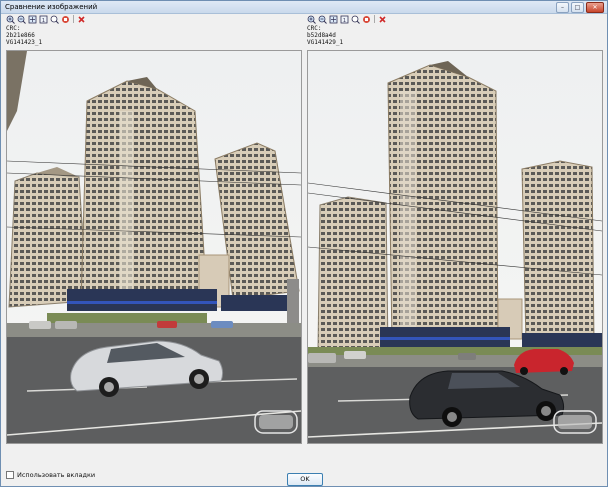 This screenshot has width=608, height=487. I want to click on left-toolbar: 1, so click(46, 19).